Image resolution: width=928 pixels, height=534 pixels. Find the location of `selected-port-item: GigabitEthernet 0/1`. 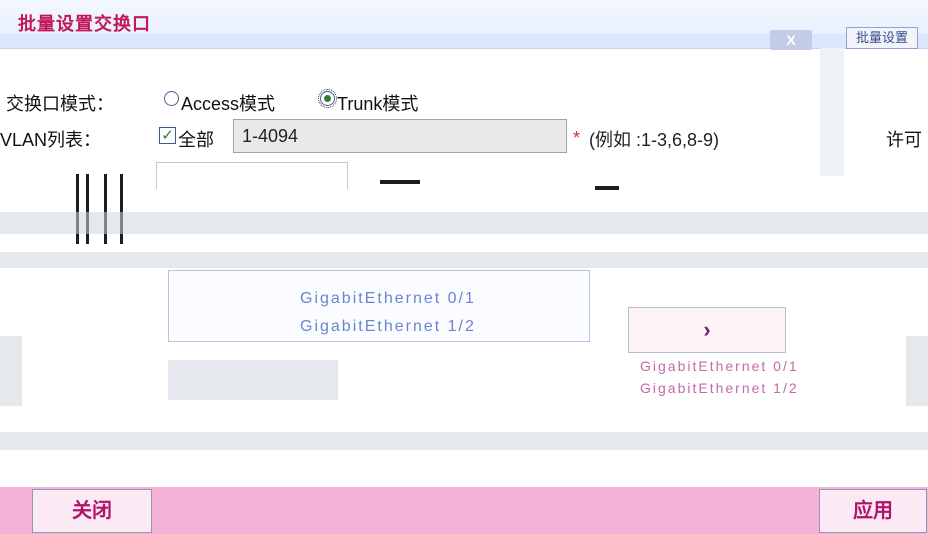

selected-port-item: GigabitEthernet 0/1 is located at coordinates (719, 366).